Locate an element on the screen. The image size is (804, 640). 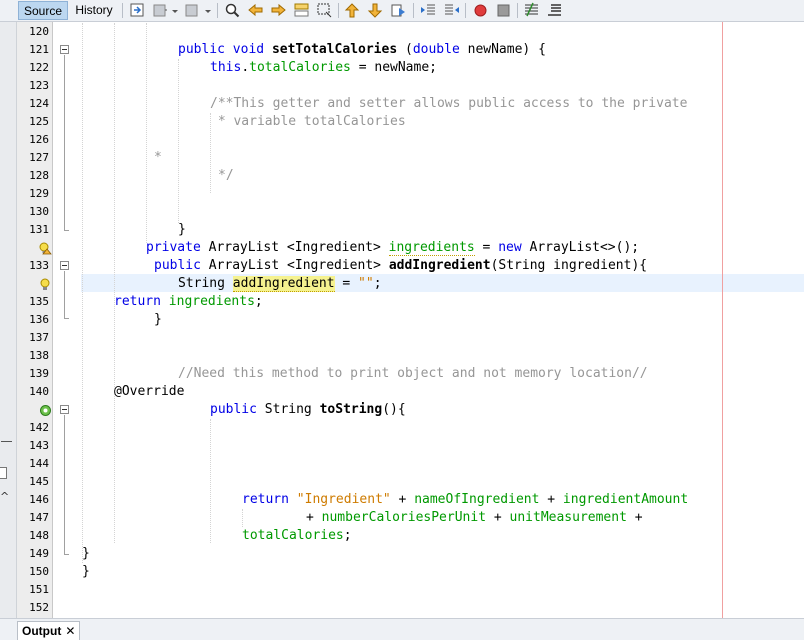
line-number: 151 is located at coordinates (39, 589).